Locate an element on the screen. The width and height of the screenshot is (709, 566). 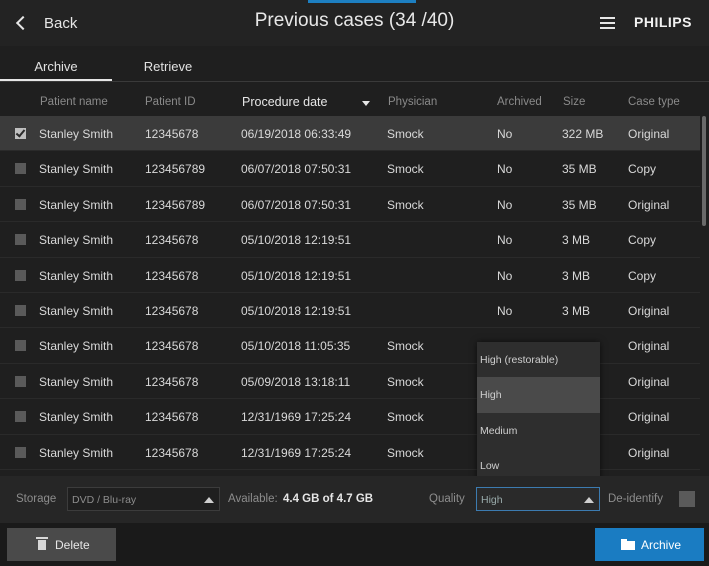
column-header-patient-id: Patient ID is located at coordinates (170, 102).